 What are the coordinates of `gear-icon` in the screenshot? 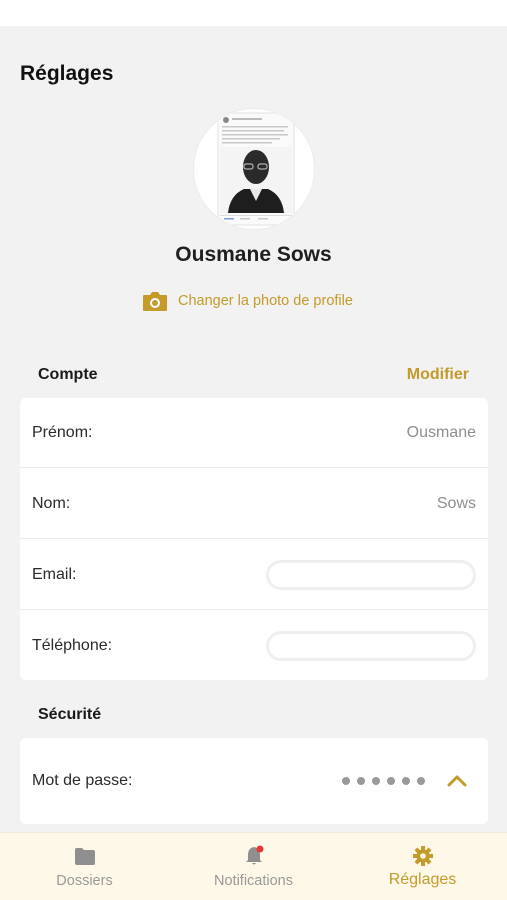 It's located at (422, 856).